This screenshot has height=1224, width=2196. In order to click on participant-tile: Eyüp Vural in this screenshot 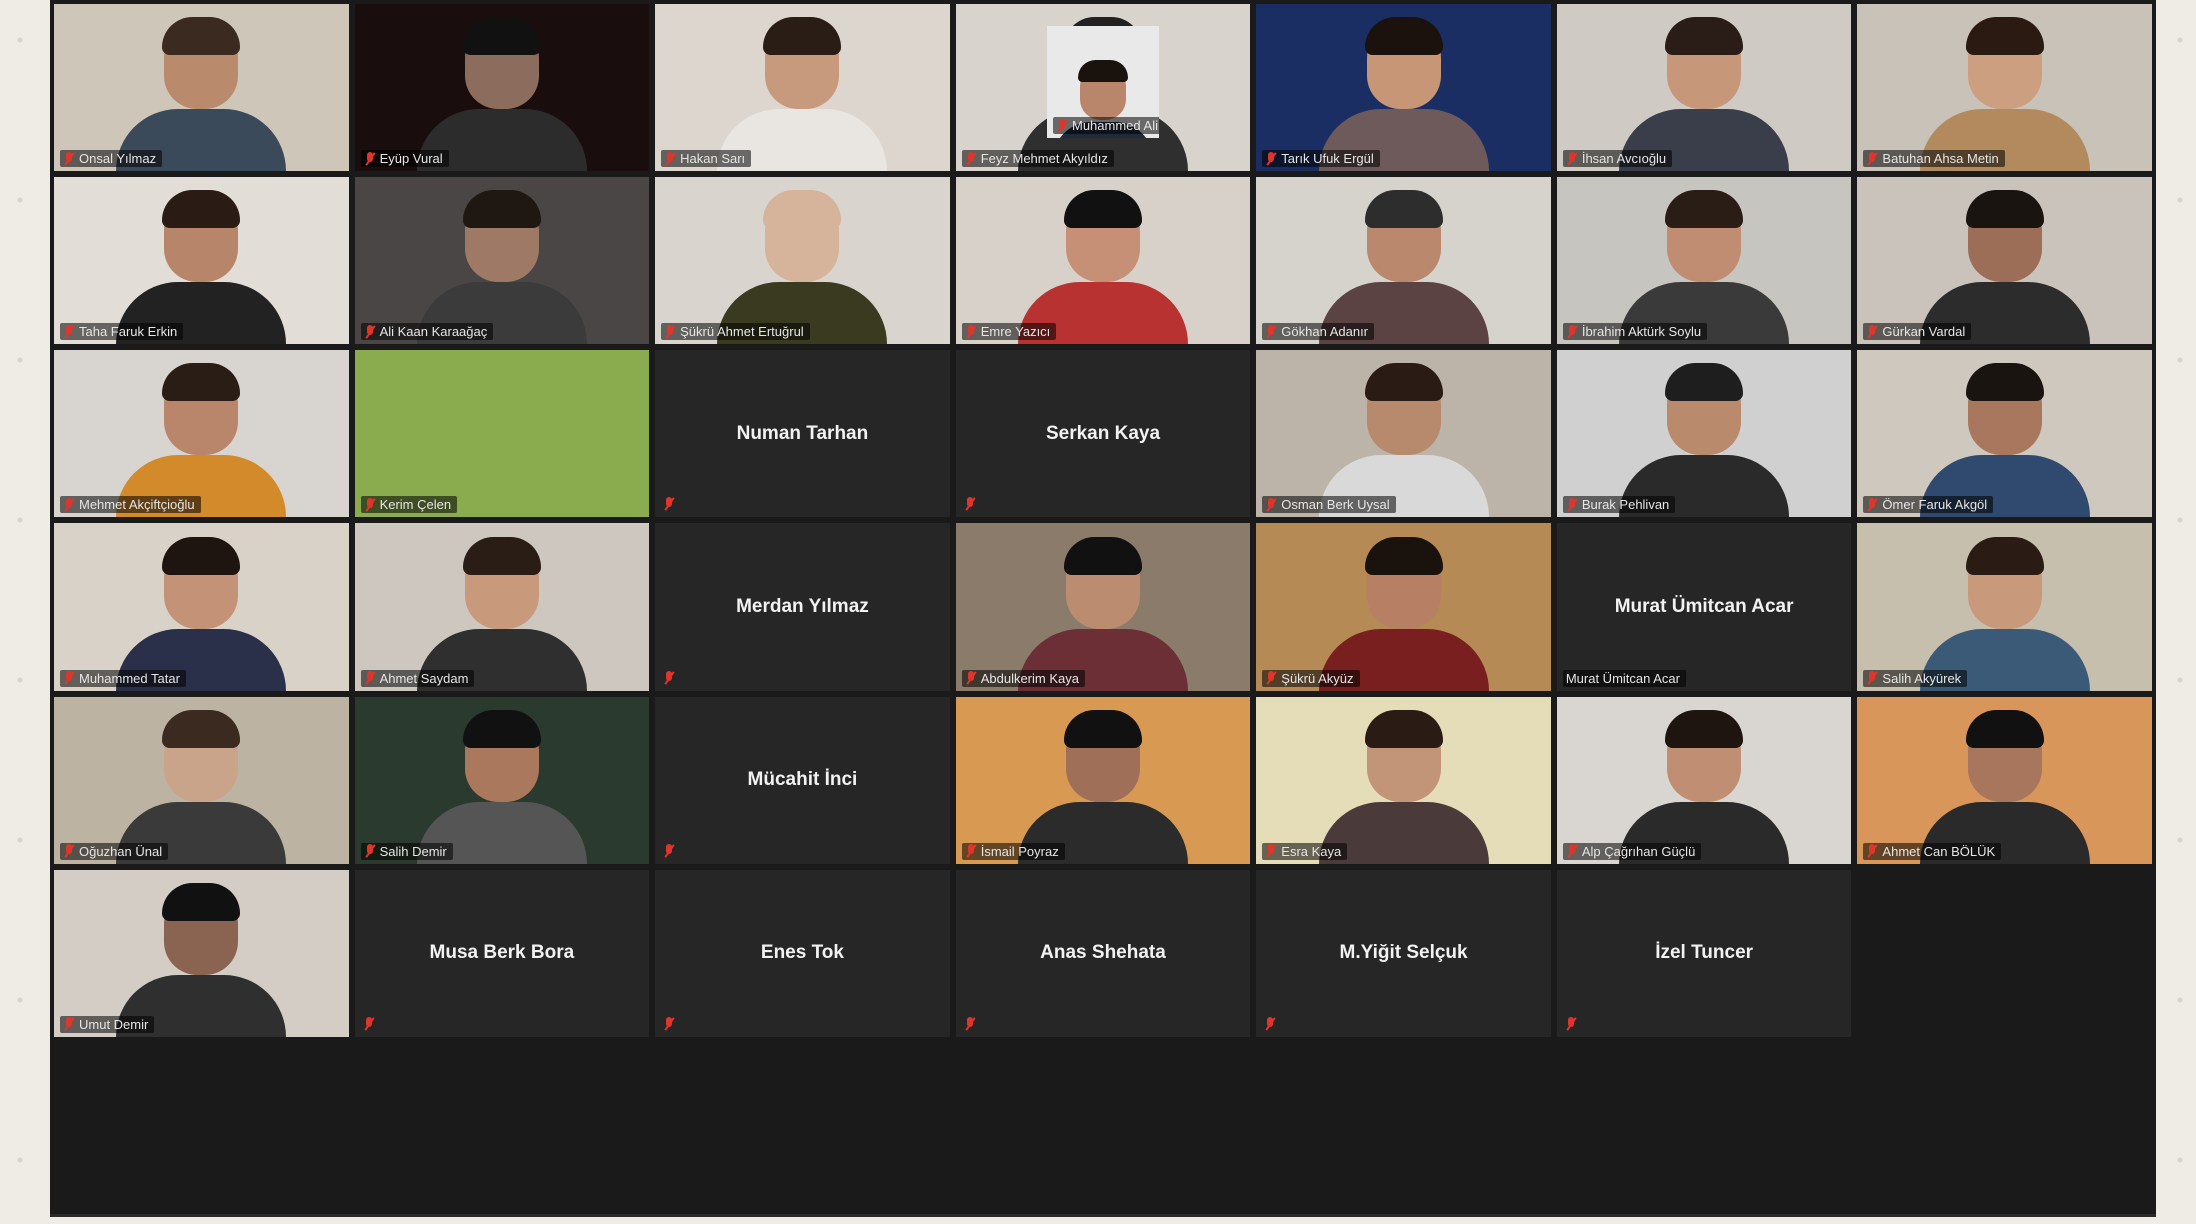, I will do `click(502, 88)`.